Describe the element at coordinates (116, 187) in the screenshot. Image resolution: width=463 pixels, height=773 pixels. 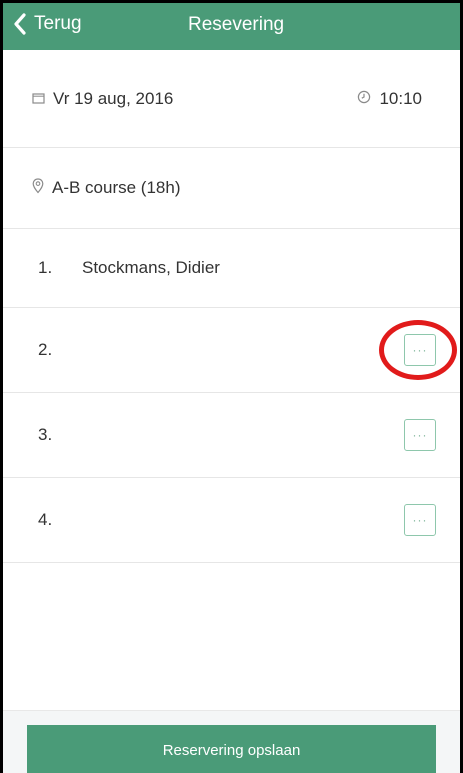
I see `course-value: A-B course (18h)` at that location.